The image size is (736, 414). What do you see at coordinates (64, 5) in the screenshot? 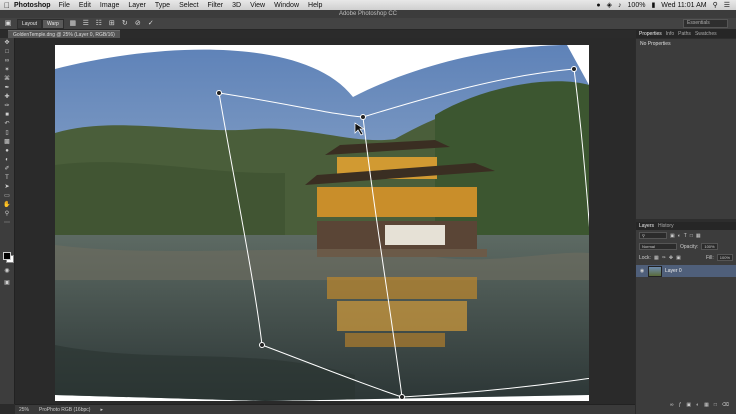
I see `menu-file: File` at bounding box center [64, 5].